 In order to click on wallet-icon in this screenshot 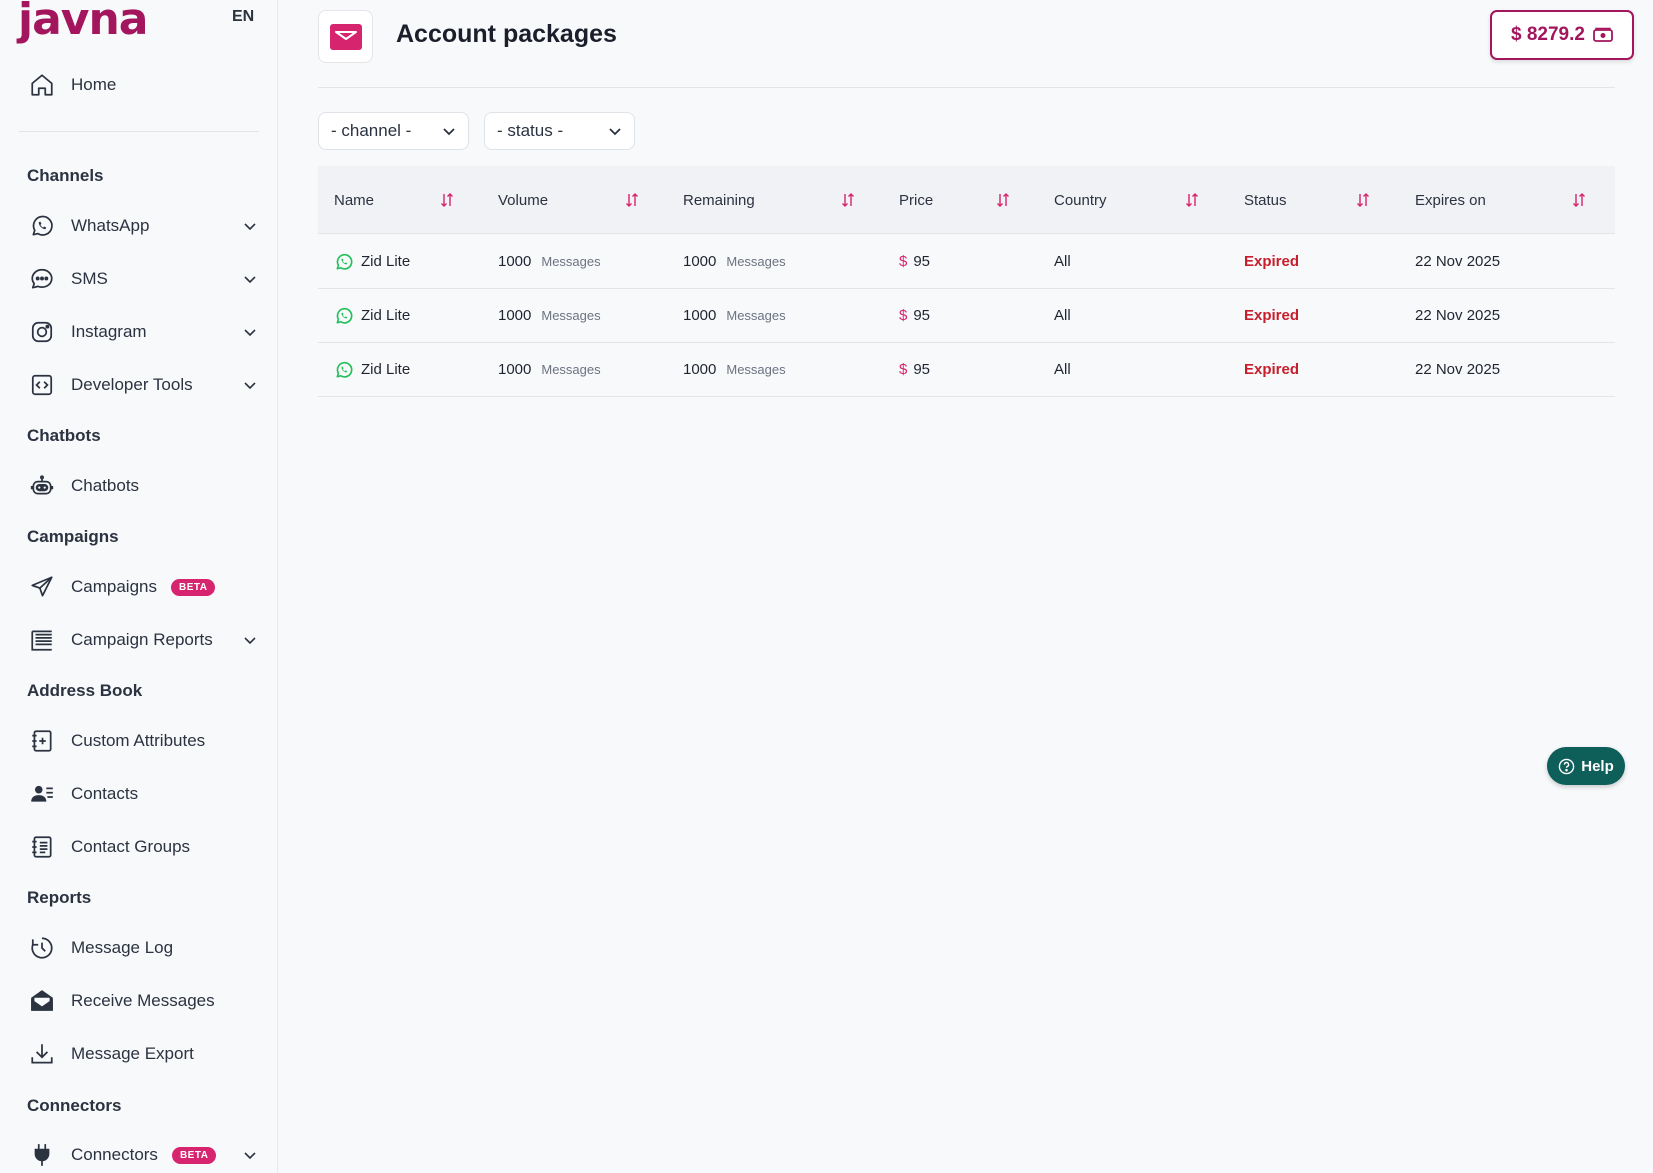, I will do `click(345, 36)`.